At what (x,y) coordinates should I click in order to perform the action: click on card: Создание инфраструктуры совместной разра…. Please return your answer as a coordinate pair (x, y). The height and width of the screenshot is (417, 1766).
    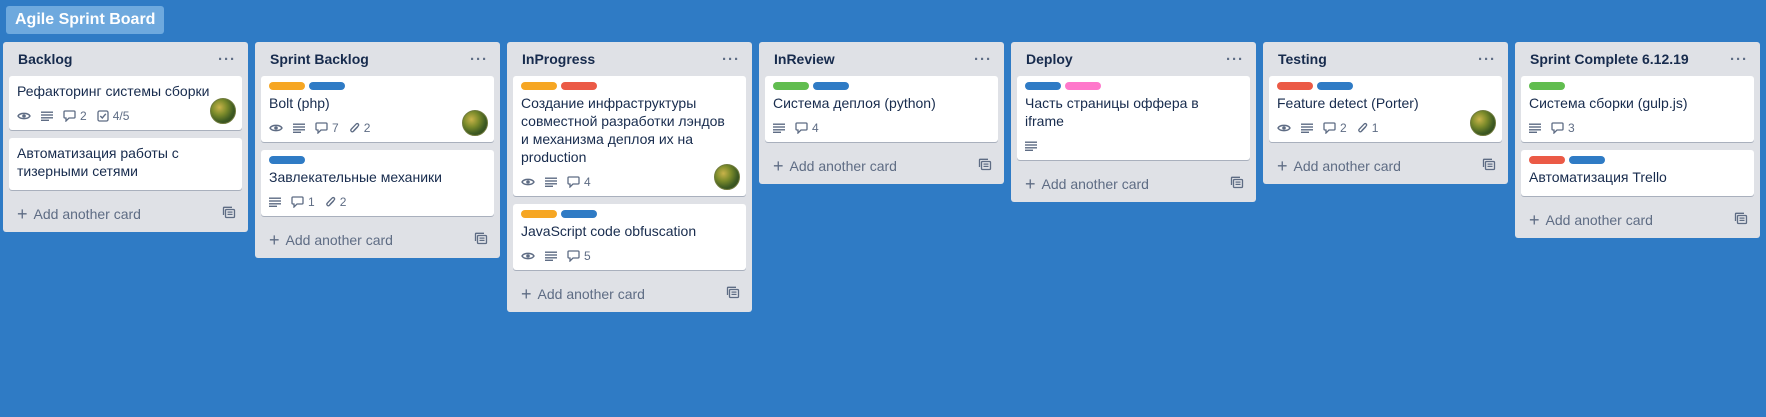
    Looking at the image, I should click on (629, 136).